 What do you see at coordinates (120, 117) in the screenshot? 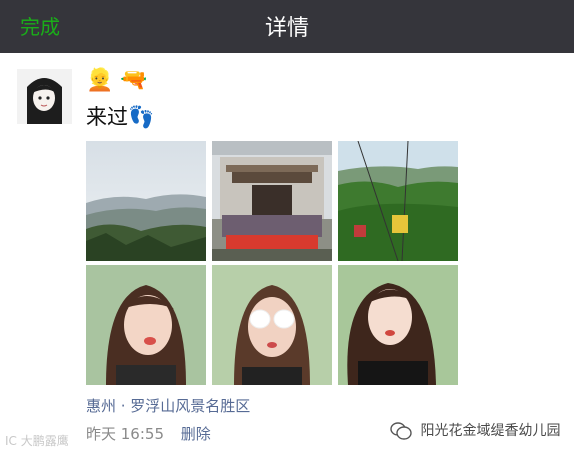
I see `post-text: 来过👣` at bounding box center [120, 117].